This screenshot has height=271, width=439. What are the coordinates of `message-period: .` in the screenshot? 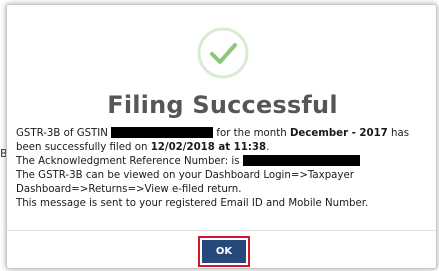 It's located at (268, 147).